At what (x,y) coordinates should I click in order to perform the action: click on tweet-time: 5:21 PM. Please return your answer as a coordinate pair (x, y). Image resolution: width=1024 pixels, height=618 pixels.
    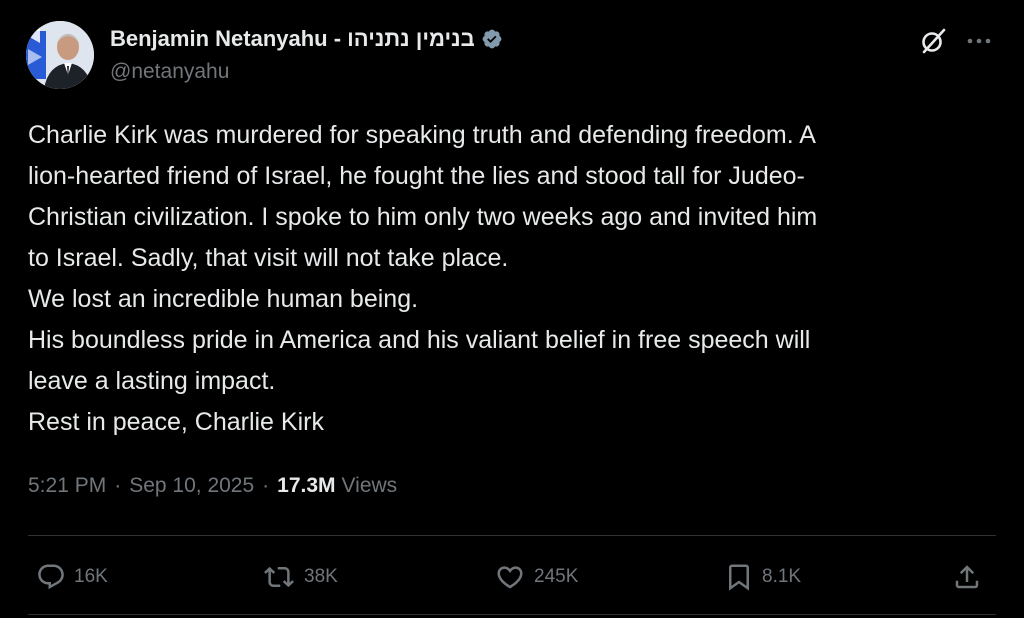
    Looking at the image, I should click on (67, 486).